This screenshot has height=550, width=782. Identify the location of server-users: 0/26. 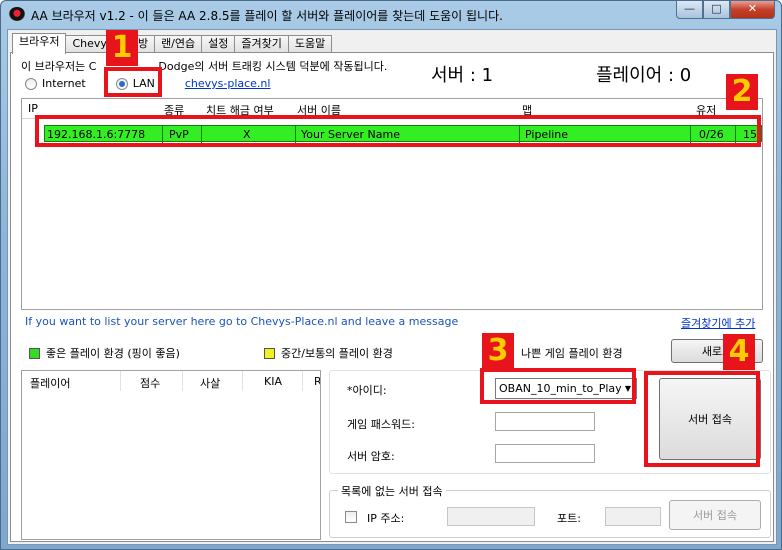
(711, 134).